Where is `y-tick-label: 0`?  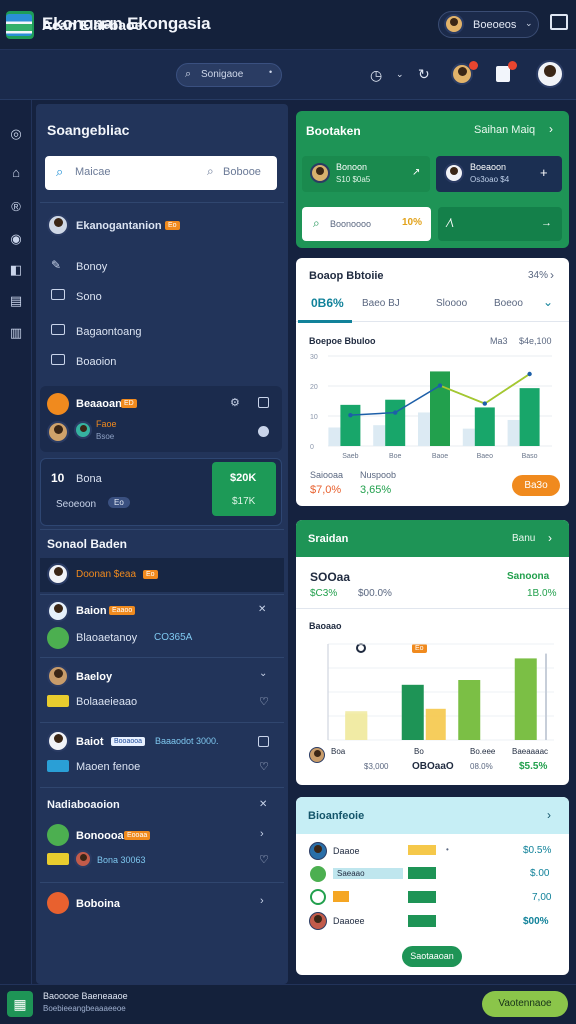 y-tick-label: 0 is located at coordinates (312, 447).